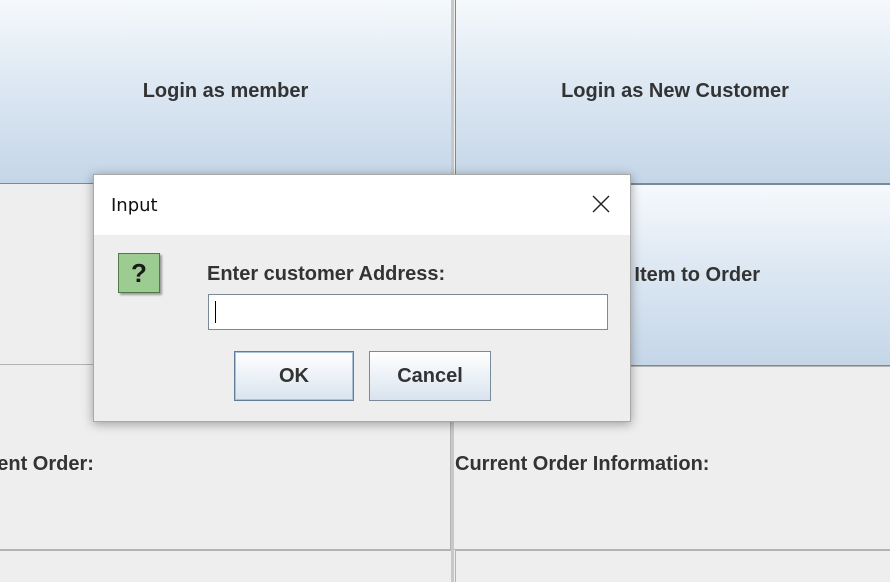 The height and width of the screenshot is (582, 890). I want to click on ok-label: OK, so click(294, 375).